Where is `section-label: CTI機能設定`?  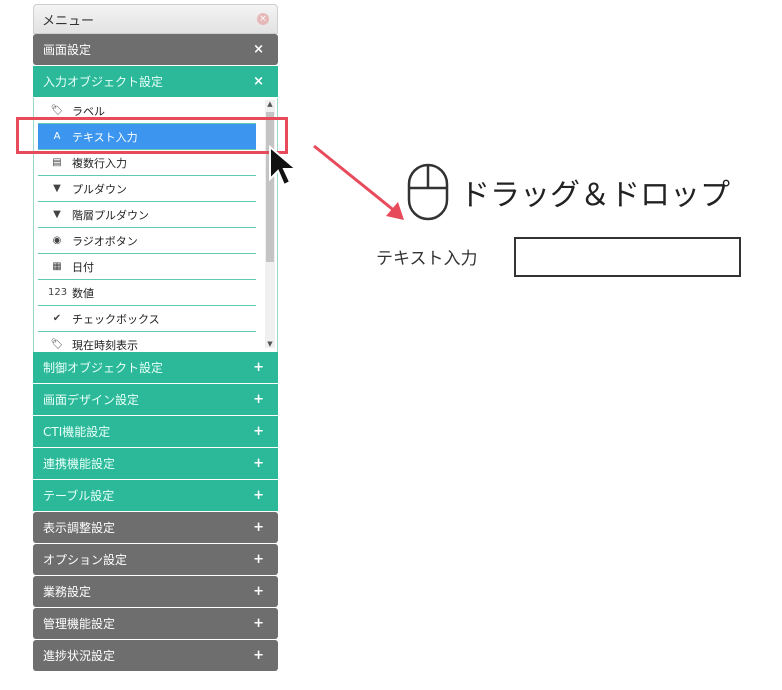 section-label: CTI機能設定 is located at coordinates (77, 432).